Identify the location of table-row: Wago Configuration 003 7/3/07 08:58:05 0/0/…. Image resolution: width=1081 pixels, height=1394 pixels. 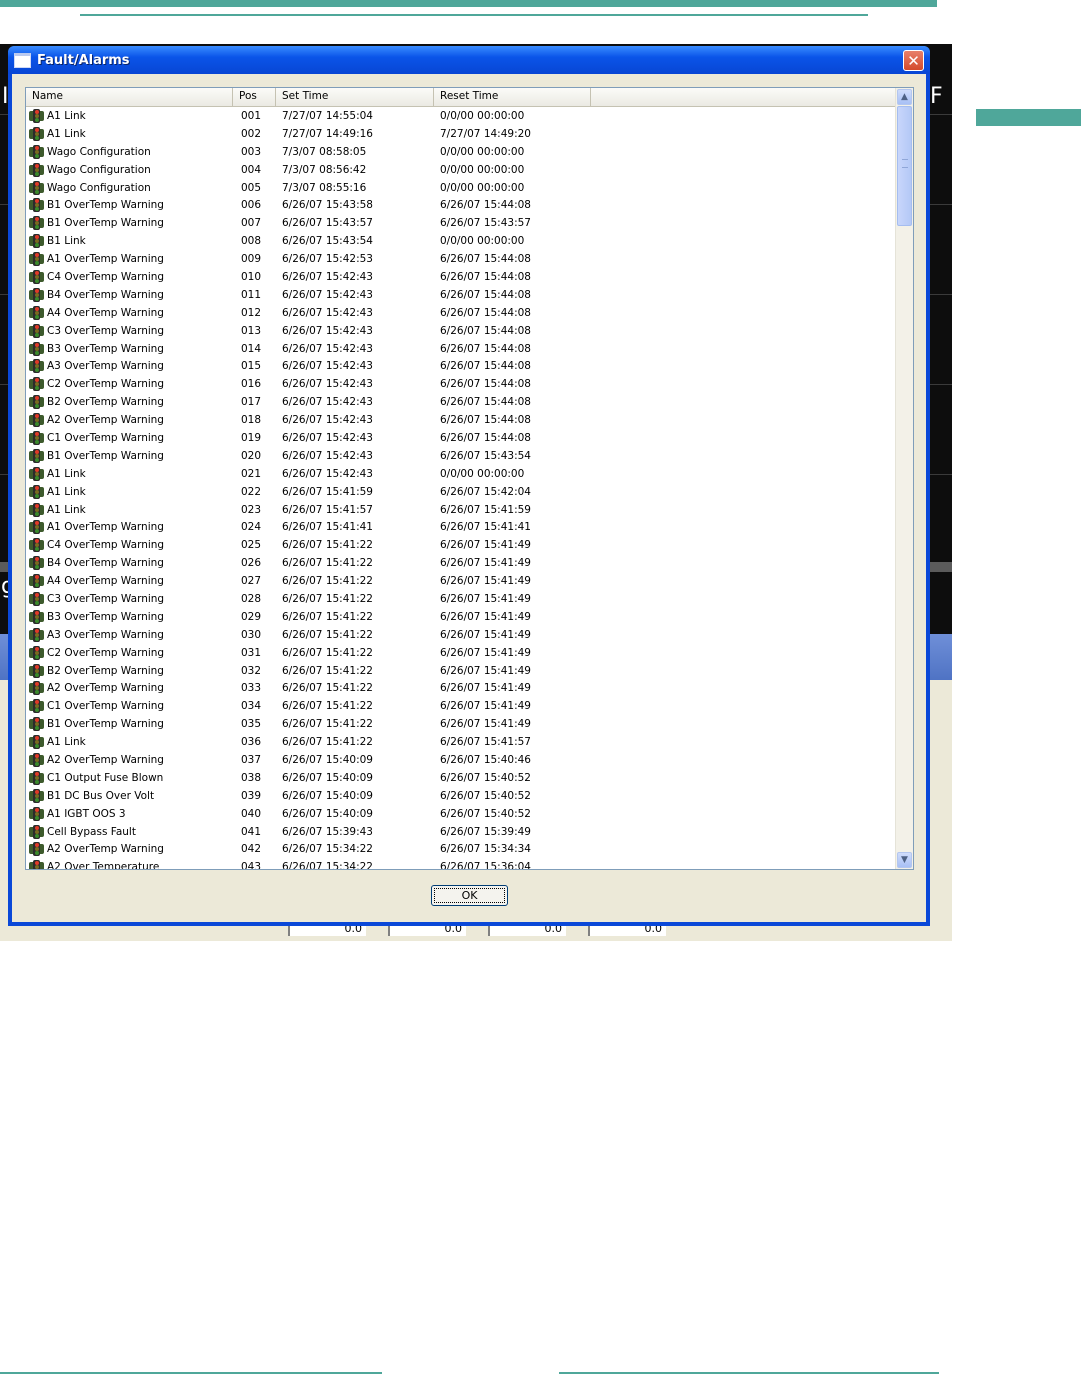
(461, 152).